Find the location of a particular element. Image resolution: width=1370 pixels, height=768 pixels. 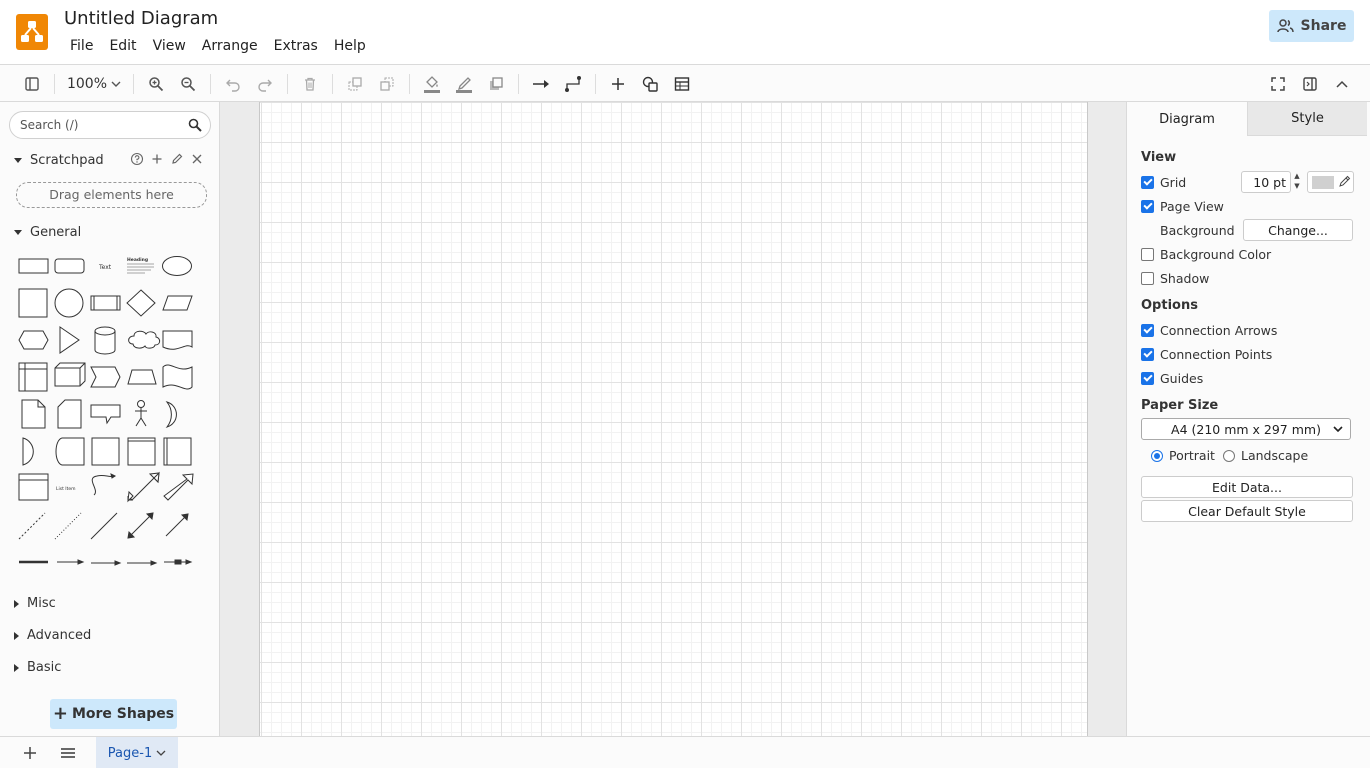

advanced-section: Advanced is located at coordinates (52, 635).